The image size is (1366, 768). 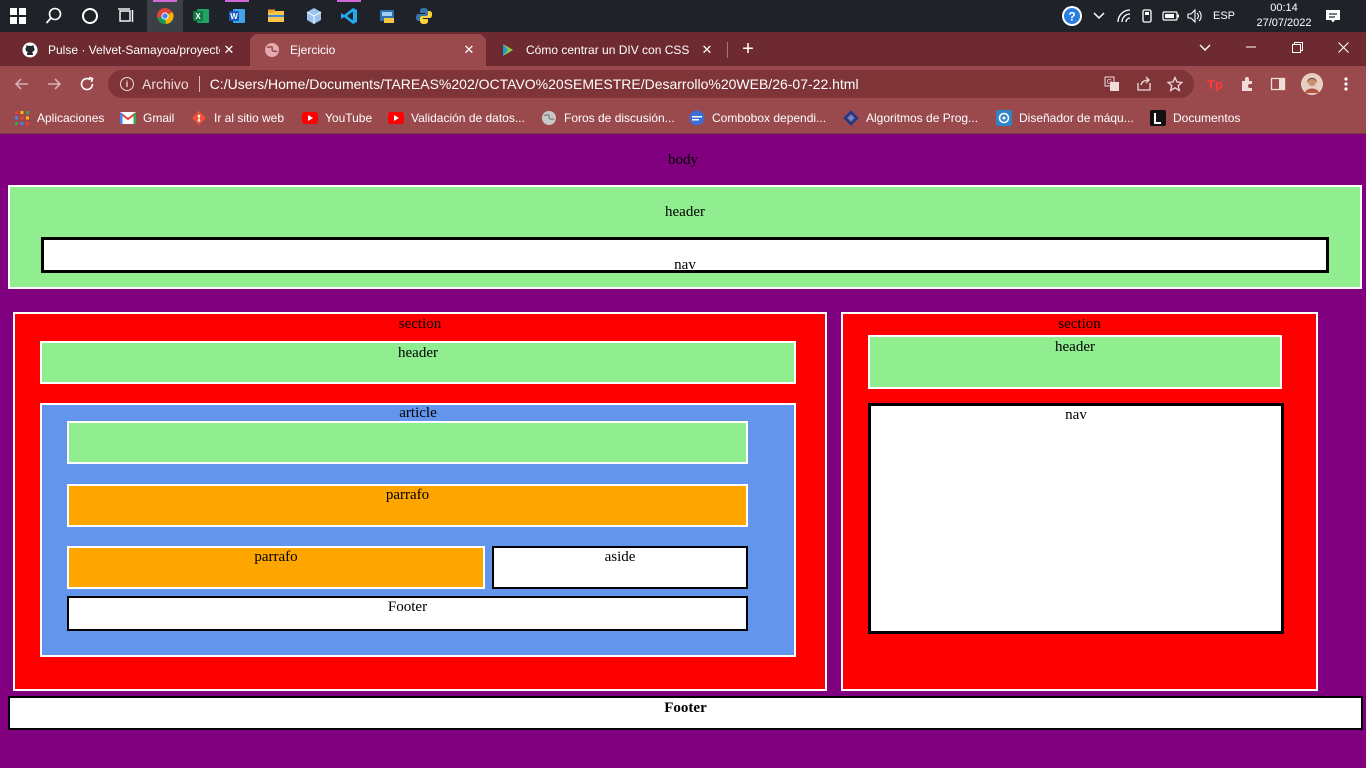 What do you see at coordinates (1284, 8) in the screenshot?
I see `clock-time: 00:14` at bounding box center [1284, 8].